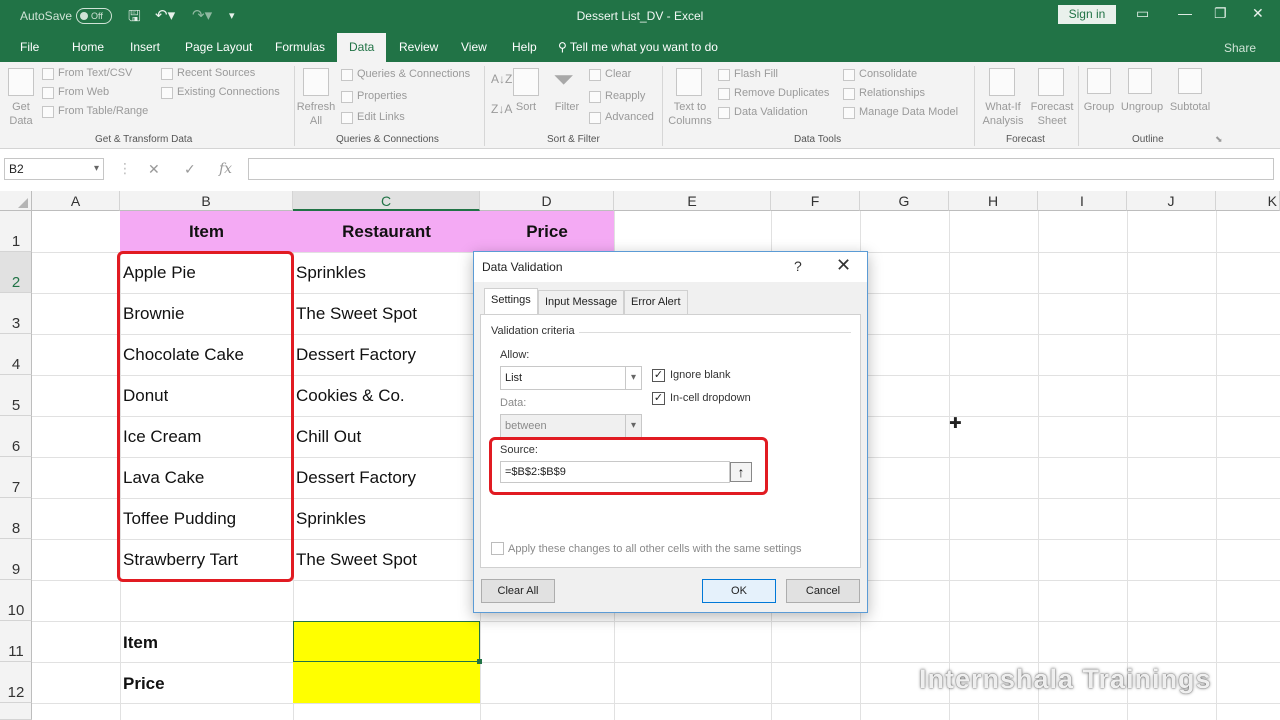  Describe the element at coordinates (16, 559) in the screenshot. I see `row-header-9: 9` at that location.